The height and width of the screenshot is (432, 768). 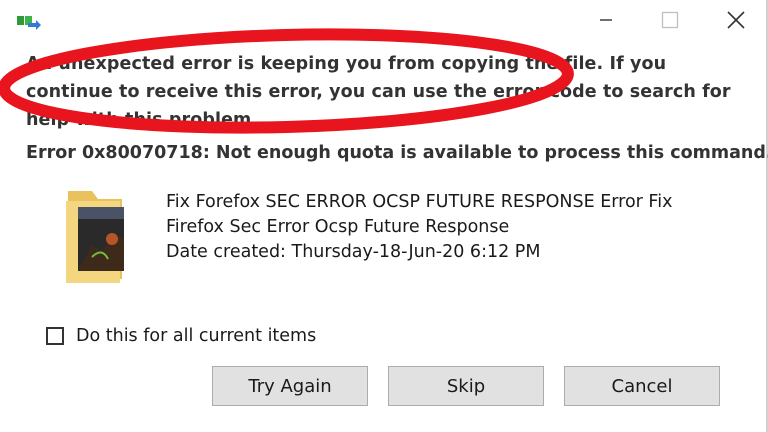 What do you see at coordinates (290, 386) in the screenshot?
I see `try-again-button: Try Again` at bounding box center [290, 386].